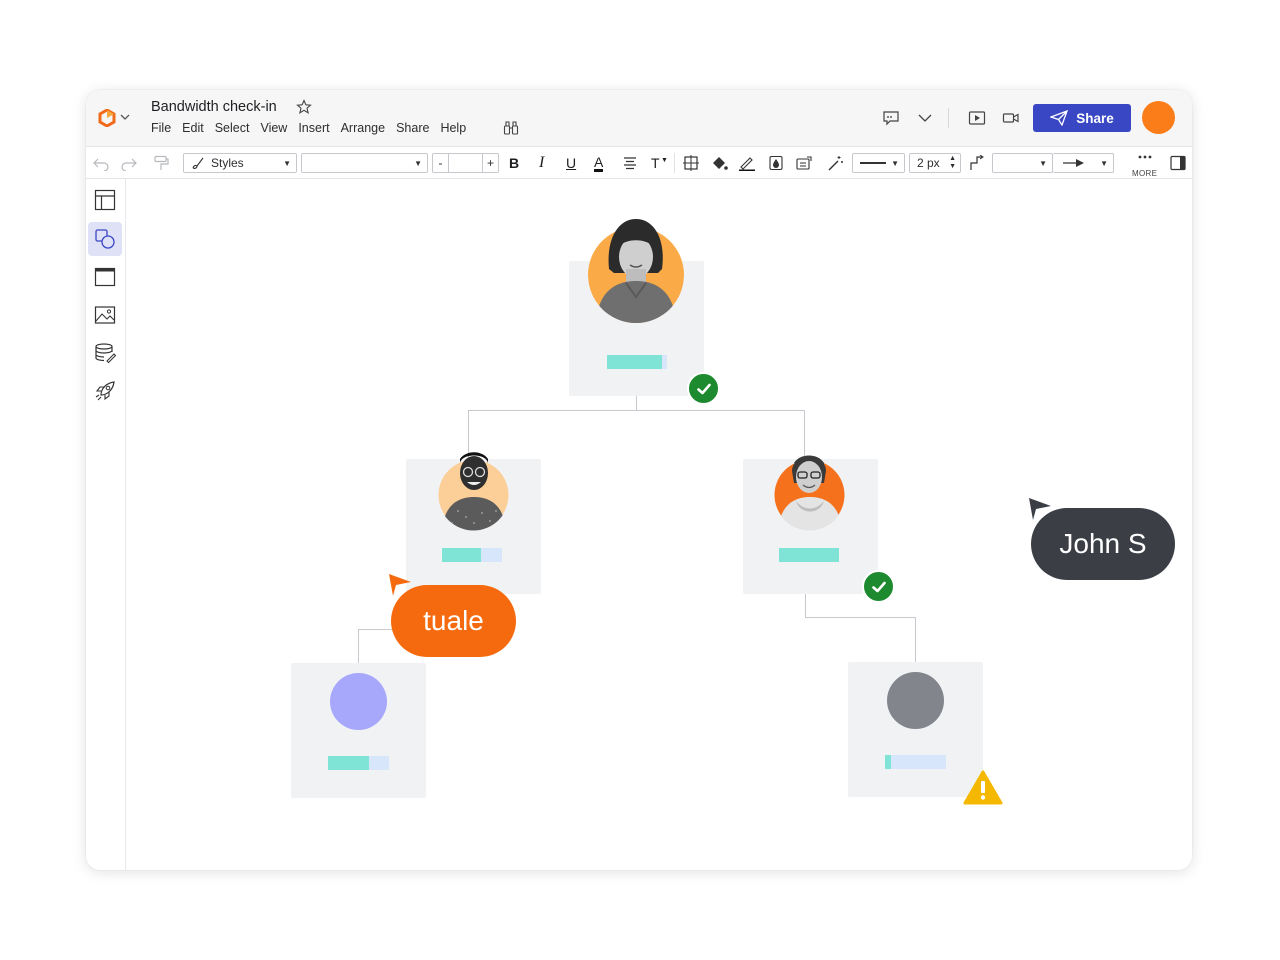 The image size is (1280, 960). Describe the element at coordinates (1022, 163) in the screenshot. I see `start-arrow-dropdown: ▼` at that location.